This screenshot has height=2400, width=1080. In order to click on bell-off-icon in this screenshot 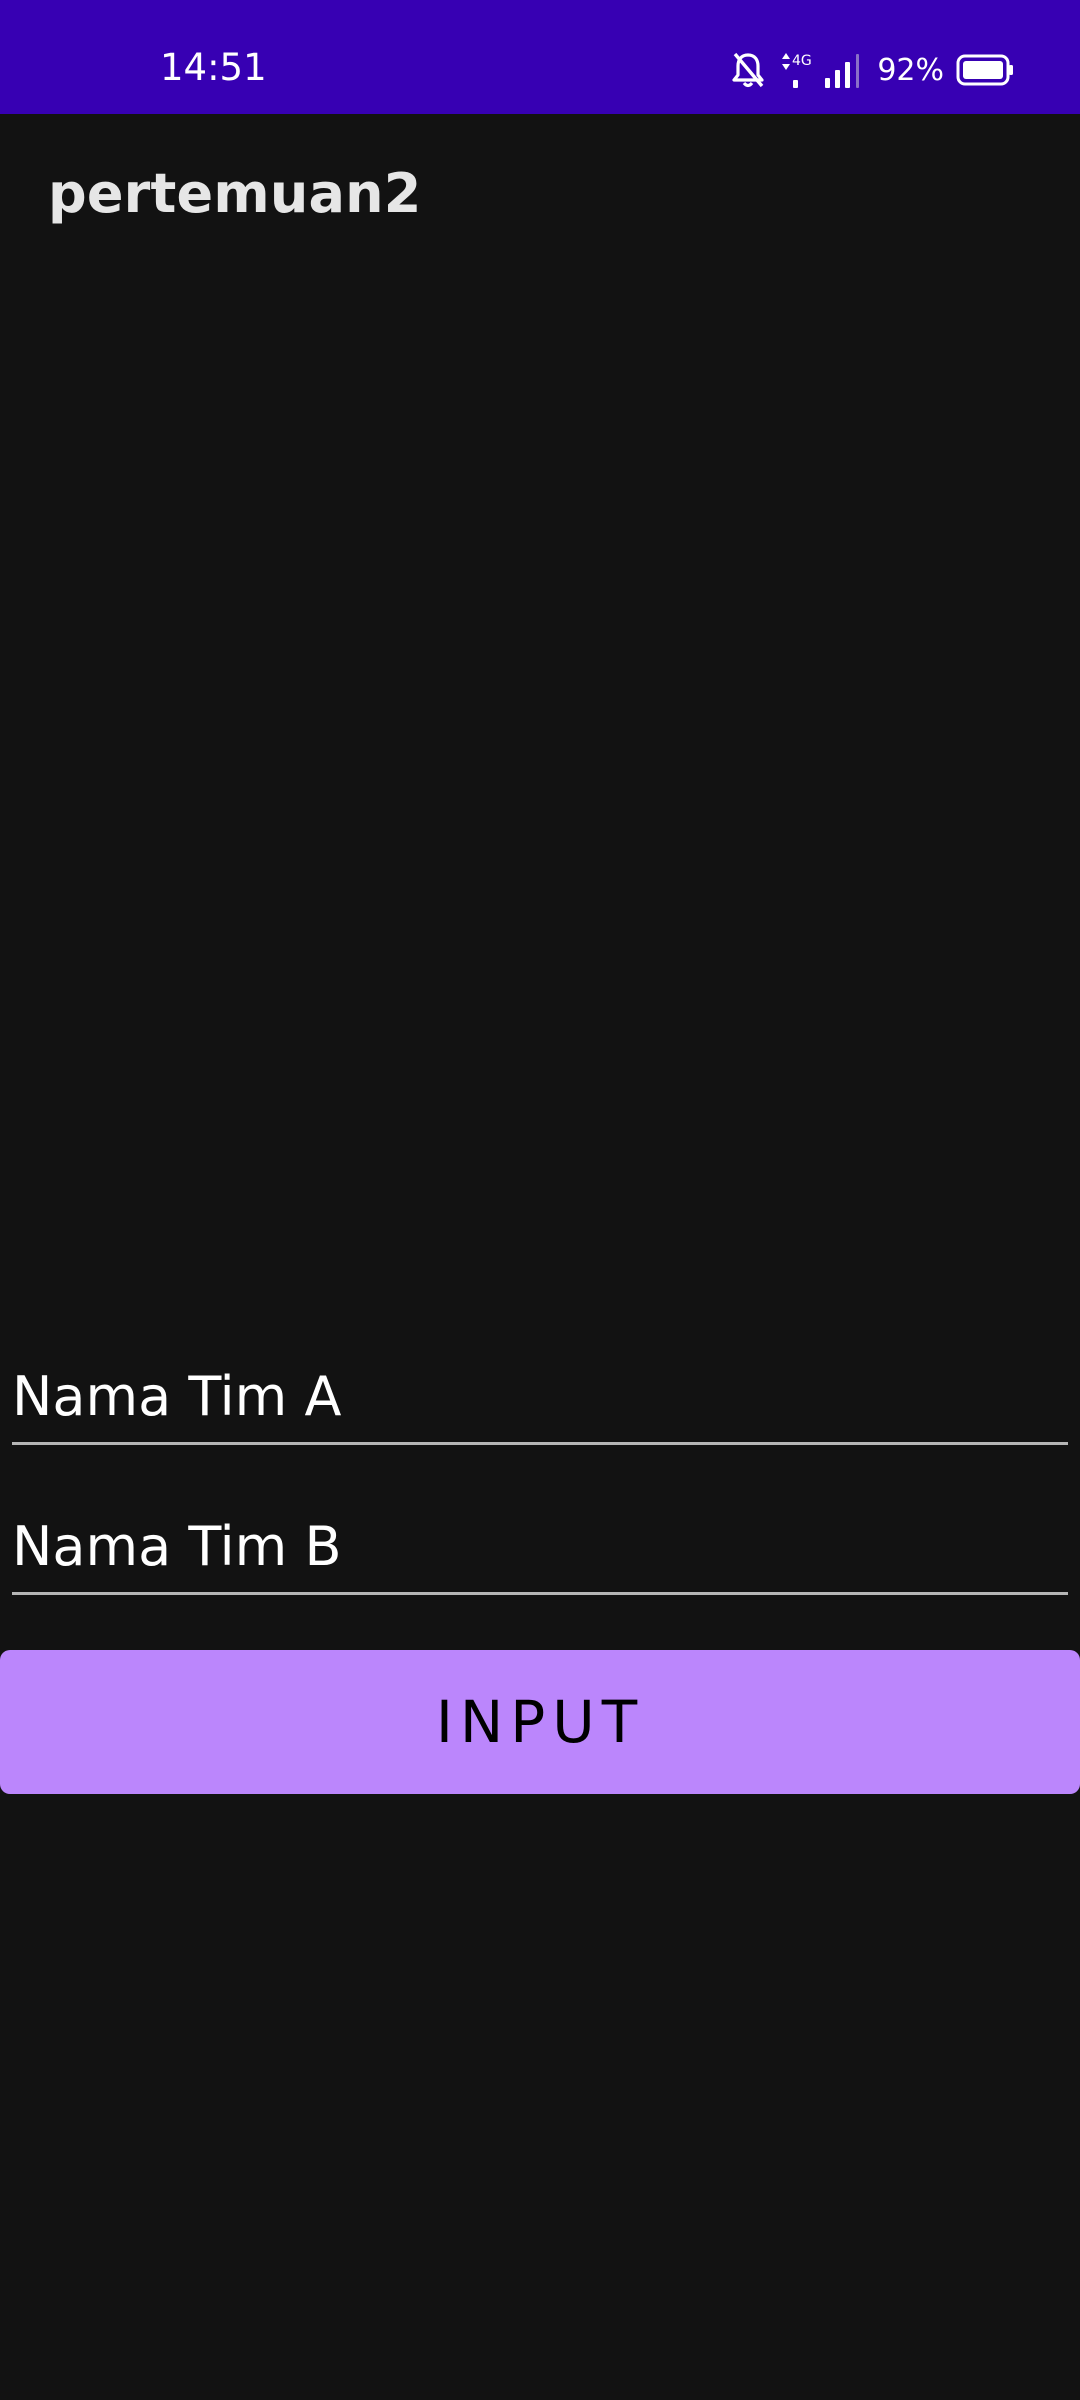, I will do `click(748, 70)`.